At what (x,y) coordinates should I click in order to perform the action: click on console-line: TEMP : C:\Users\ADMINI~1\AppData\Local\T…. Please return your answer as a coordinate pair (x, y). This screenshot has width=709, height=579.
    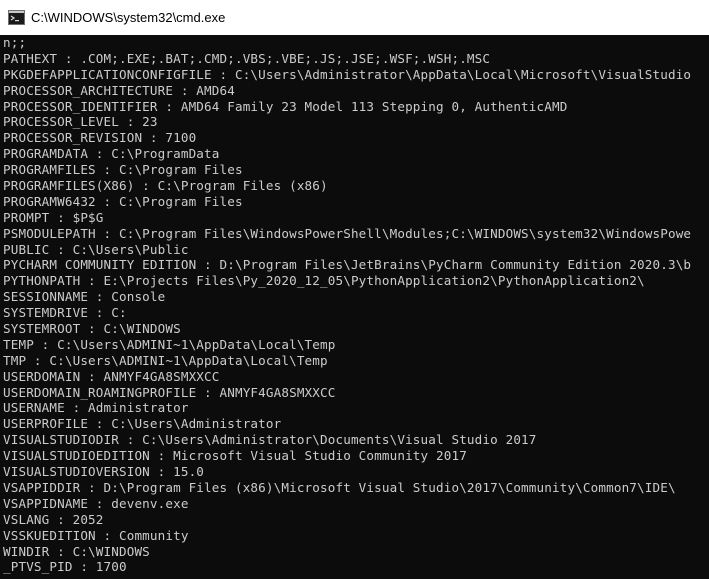
    Looking at the image, I should click on (169, 344).